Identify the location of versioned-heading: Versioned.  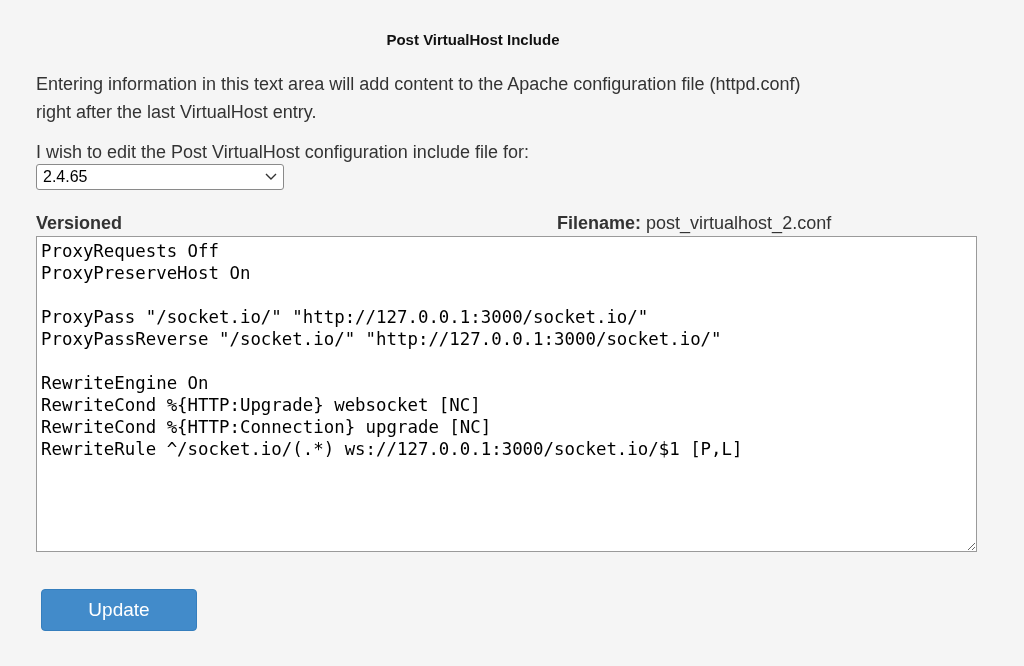
(80, 223).